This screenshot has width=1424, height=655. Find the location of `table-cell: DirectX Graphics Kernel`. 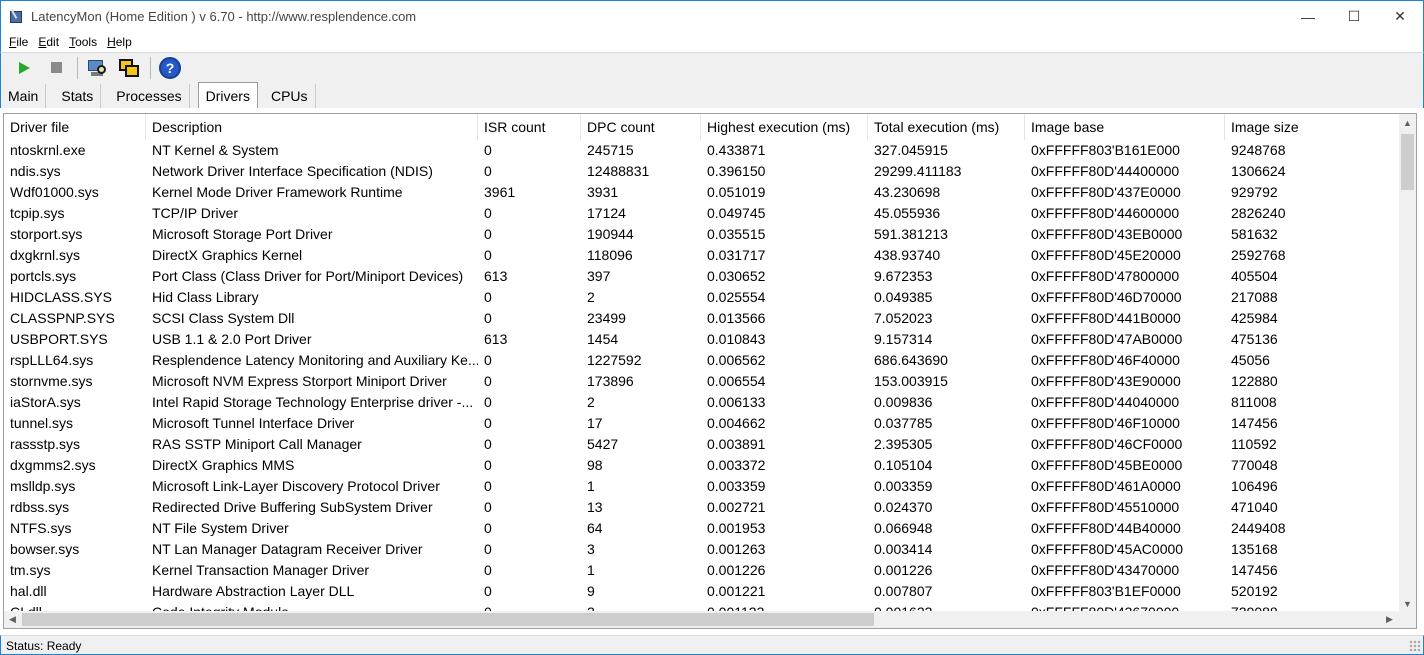

table-cell: DirectX Graphics Kernel is located at coordinates (227, 255).